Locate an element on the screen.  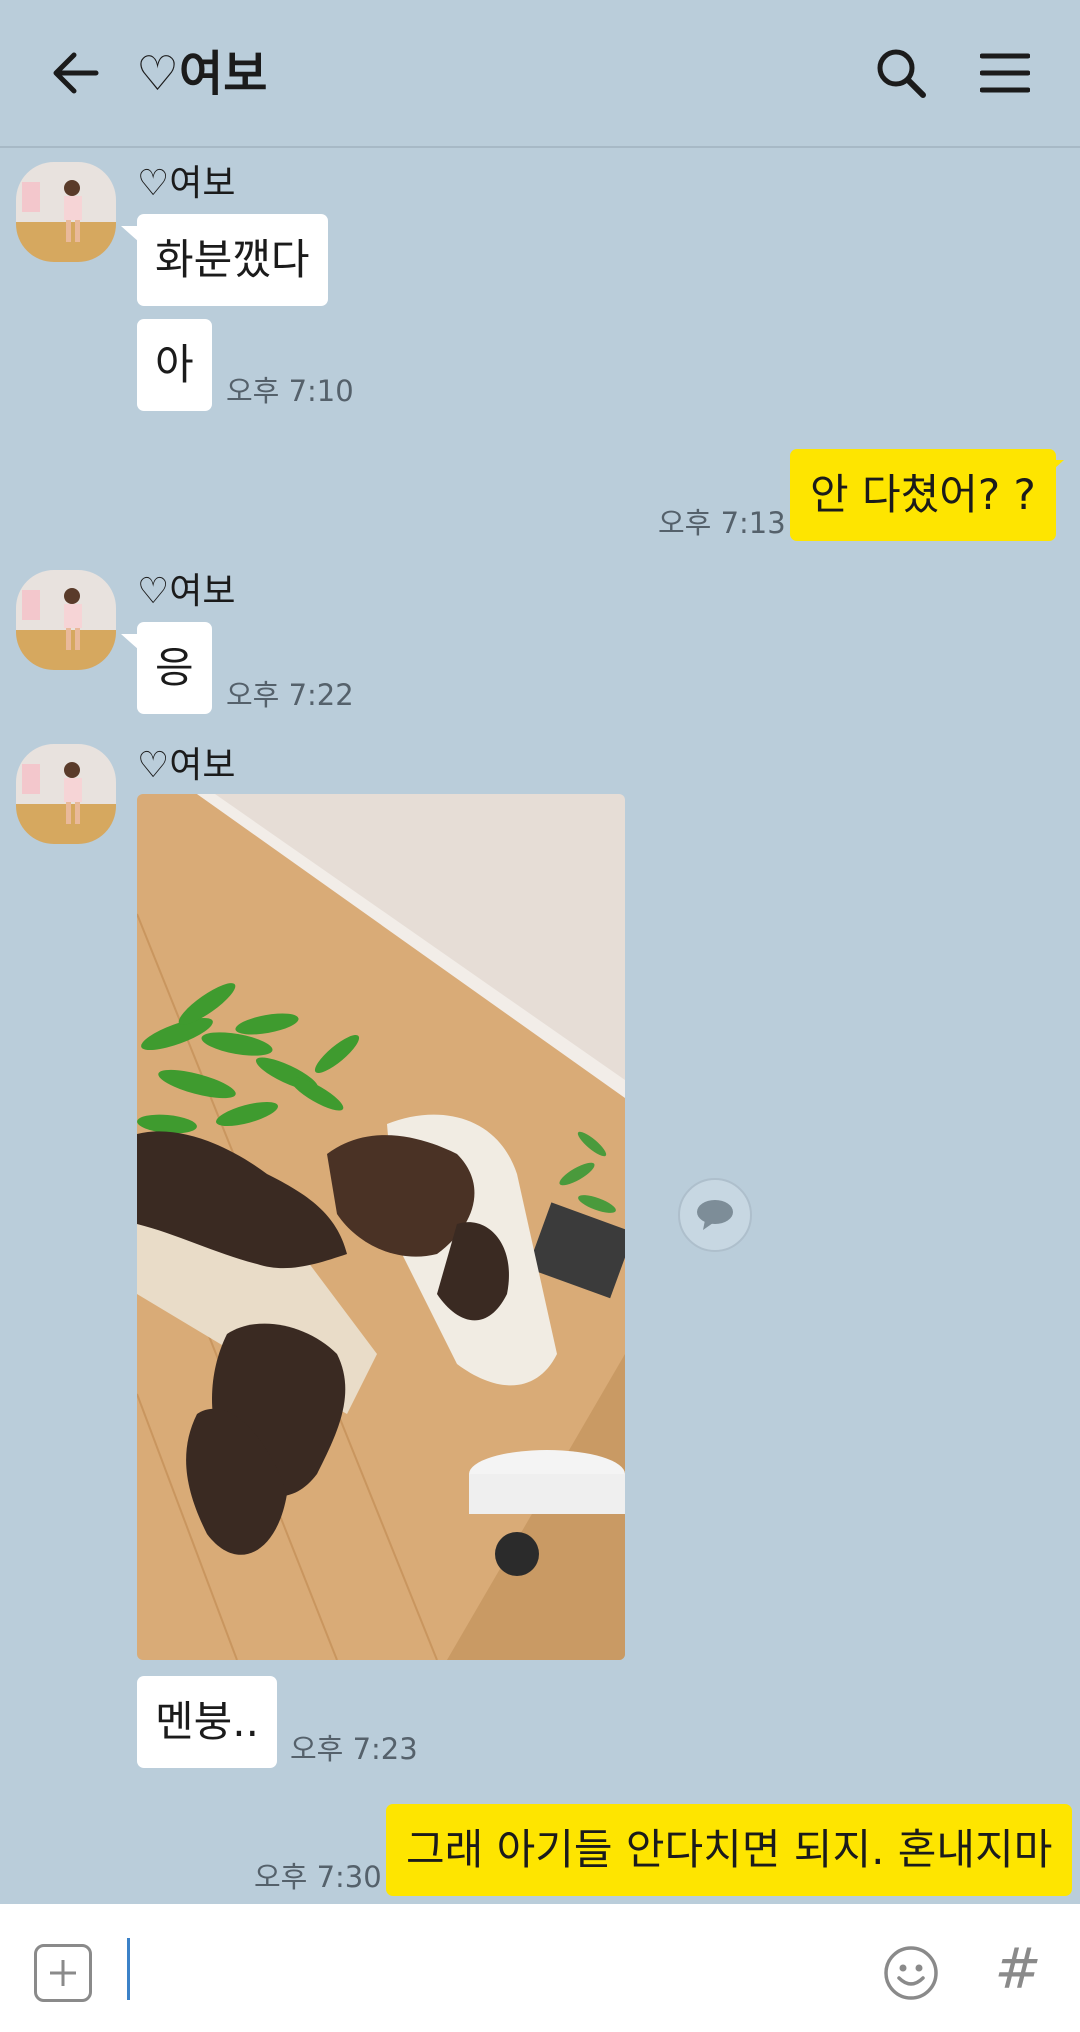
chat-title: ♡여보 is located at coordinates (202, 74).